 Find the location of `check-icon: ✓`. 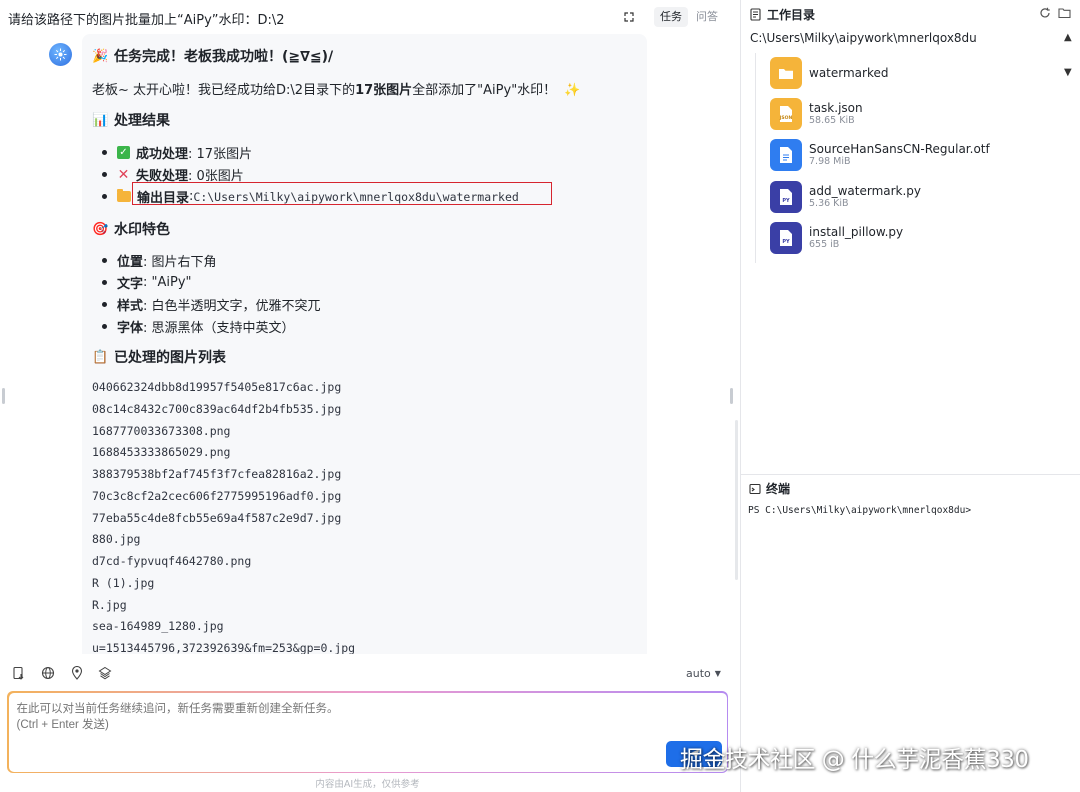

check-icon: ✓ is located at coordinates (123, 152).